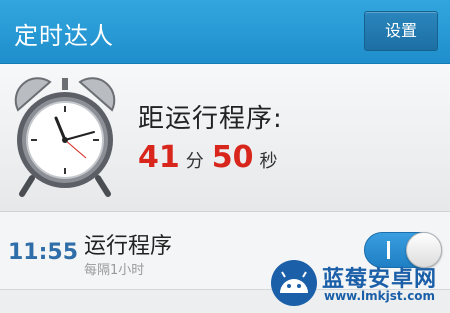 The width and height of the screenshot is (450, 313). Describe the element at coordinates (43, 252) in the screenshot. I see `schedule-time: 11:55` at that location.